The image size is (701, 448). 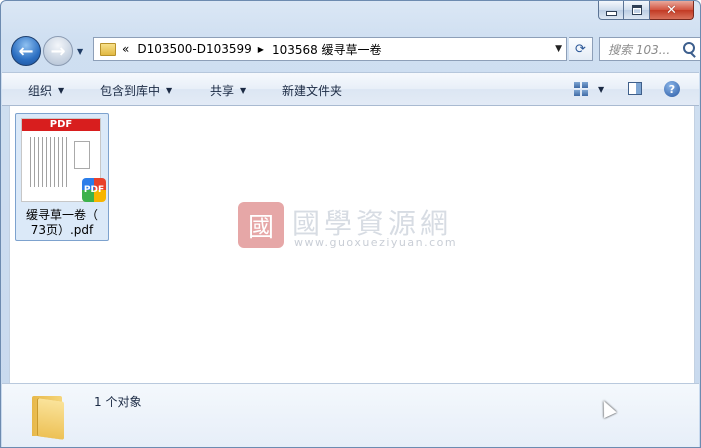 What do you see at coordinates (358, 230) in the screenshot?
I see `watermark: 國 國學資源網 www.guoxueziyuan.com` at bounding box center [358, 230].